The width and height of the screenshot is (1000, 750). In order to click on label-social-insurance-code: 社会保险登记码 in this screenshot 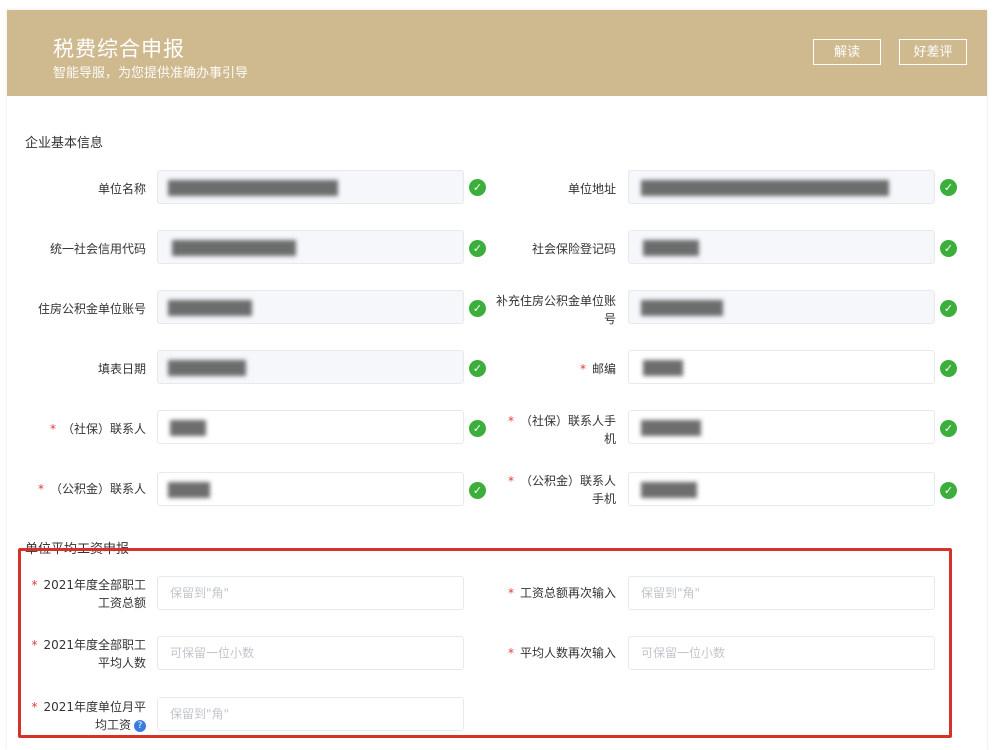, I will do `click(573, 249)`.